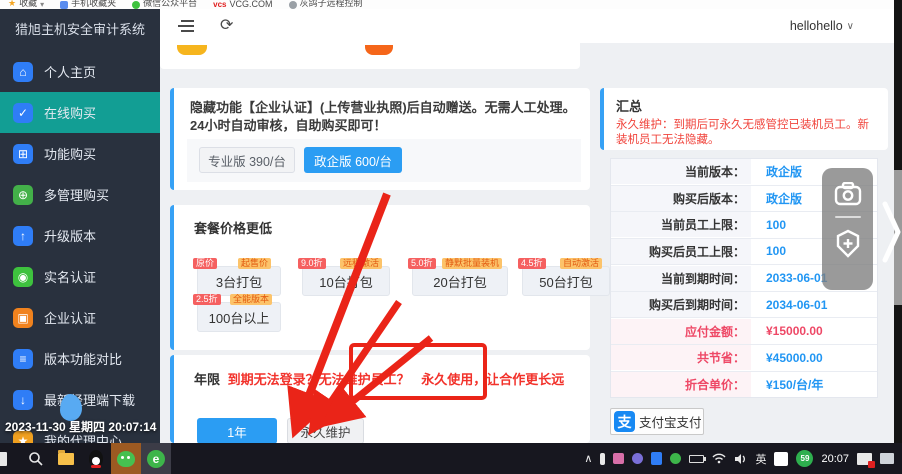 The image size is (902, 474). Describe the element at coordinates (88, 4) in the screenshot. I see `bookmark-mobile: 手机收藏夹` at that location.